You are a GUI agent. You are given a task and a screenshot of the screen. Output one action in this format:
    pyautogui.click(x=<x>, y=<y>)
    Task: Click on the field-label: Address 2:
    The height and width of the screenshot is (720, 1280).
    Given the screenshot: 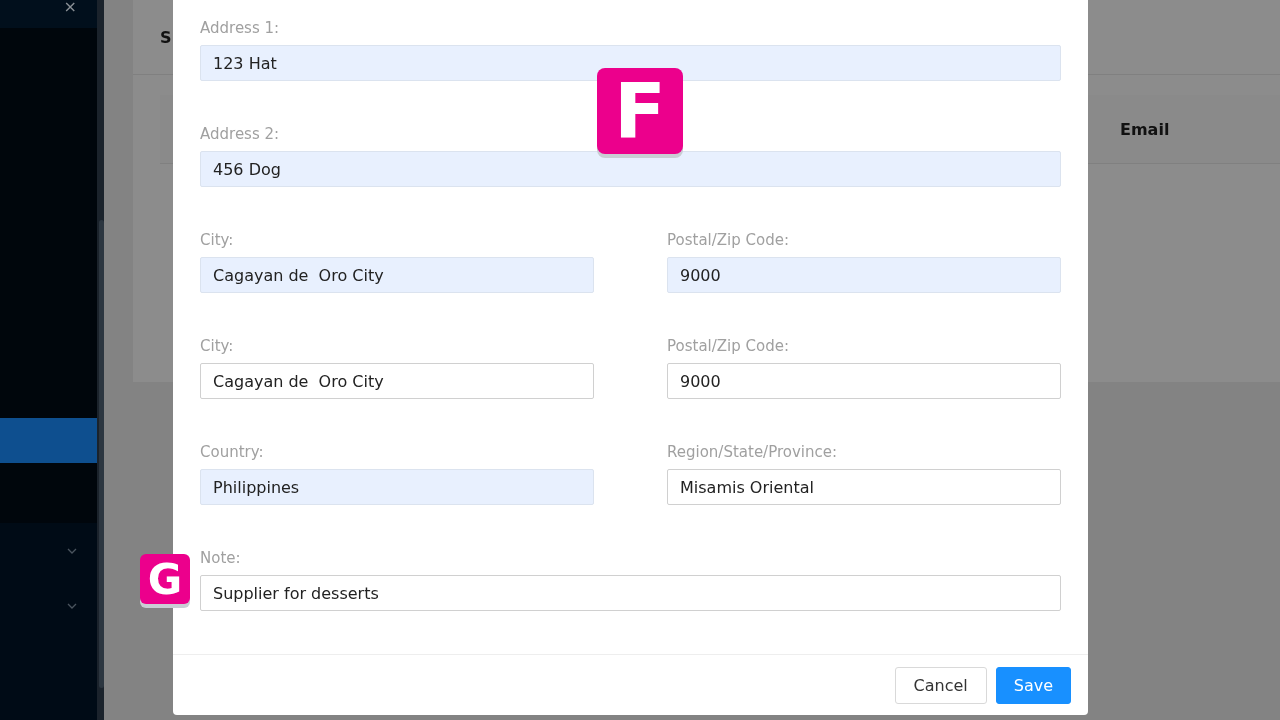 What is the action you would take?
    pyautogui.click(x=240, y=134)
    